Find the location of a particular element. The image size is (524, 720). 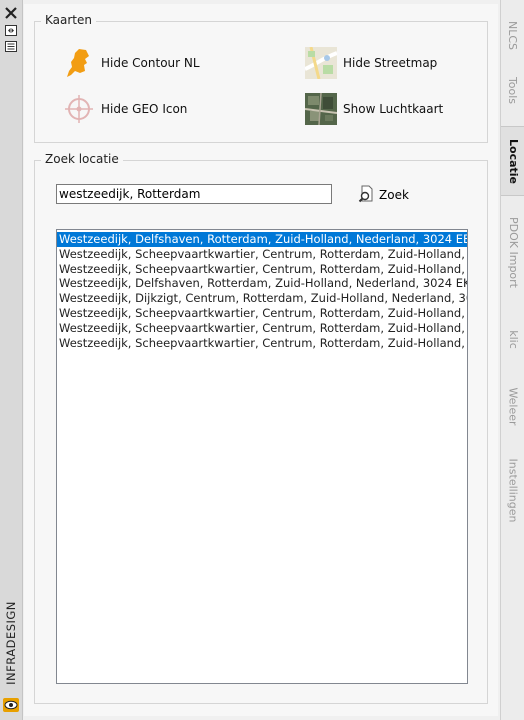

hide-contour-nl-button: Hide Contour NL is located at coordinates (131, 63).